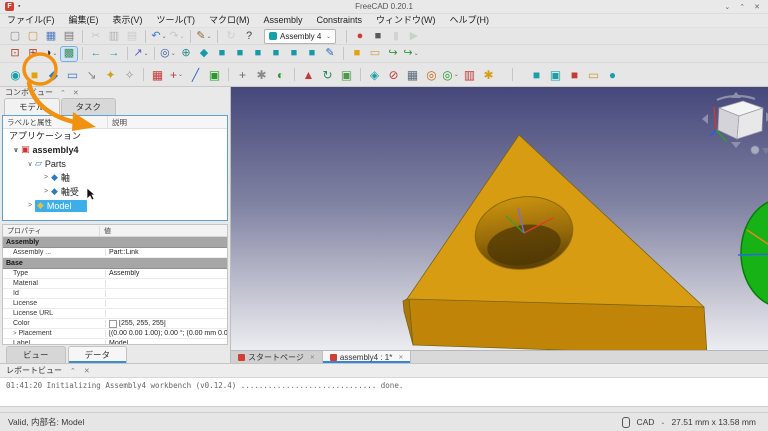 The width and height of the screenshot is (768, 431). I want to click on tab-start-page: スタートページ ✕, so click(277, 357).